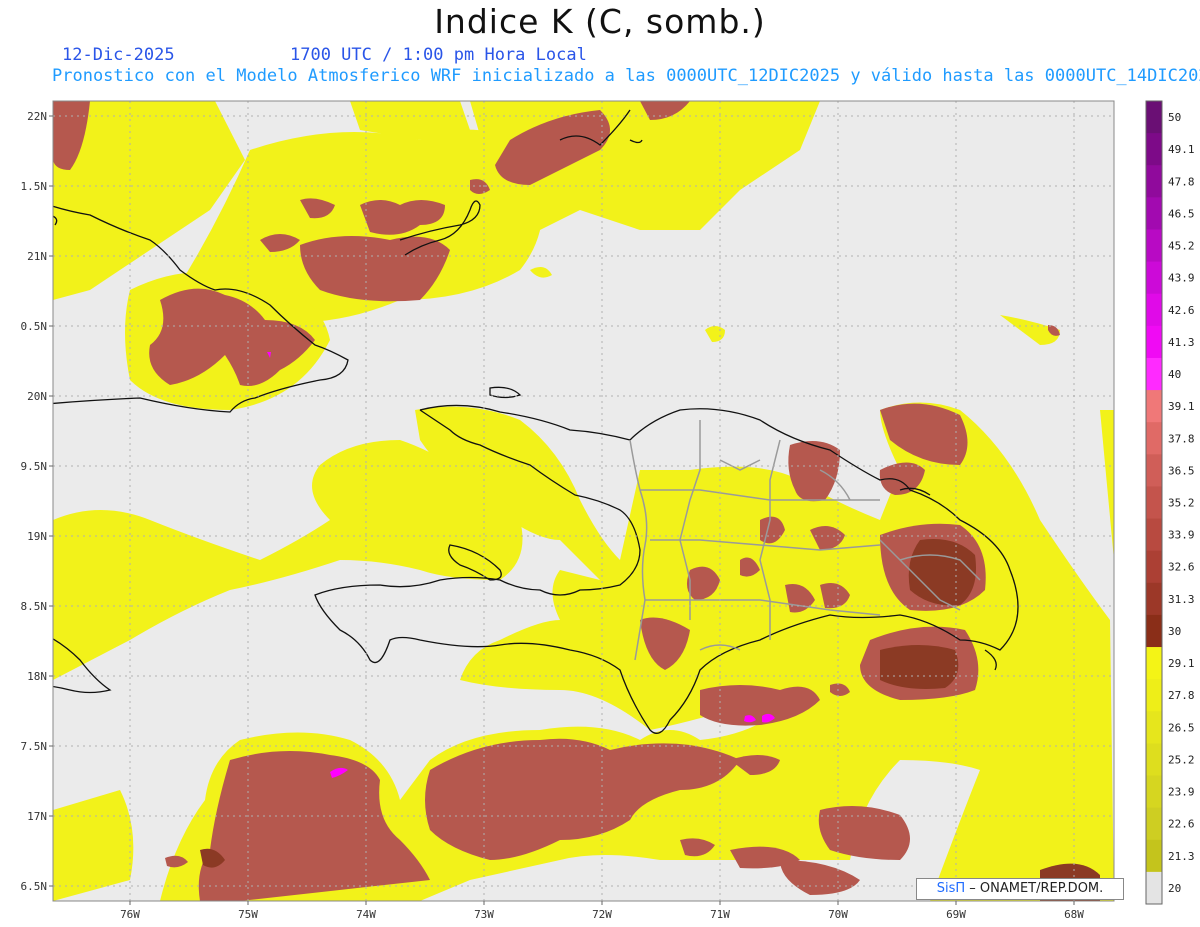  What do you see at coordinates (37, 676) in the screenshot?
I see `lat-tick-label: 18N` at bounding box center [37, 676].